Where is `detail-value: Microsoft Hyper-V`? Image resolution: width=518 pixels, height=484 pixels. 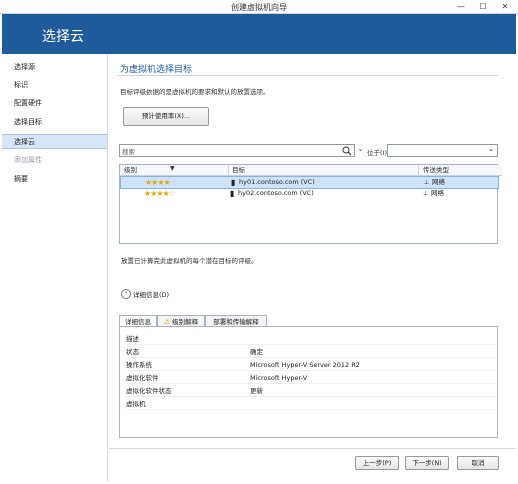
detail-value: Microsoft Hyper-V is located at coordinates (279, 378).